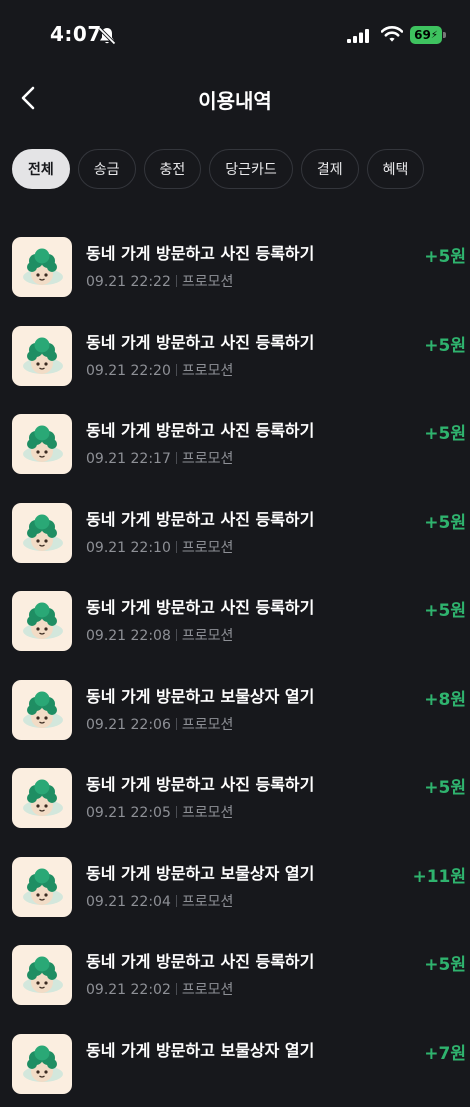 The width and height of the screenshot is (470, 1107). I want to click on transaction-meta: 09.21 22:20 프로모션, so click(159, 370).